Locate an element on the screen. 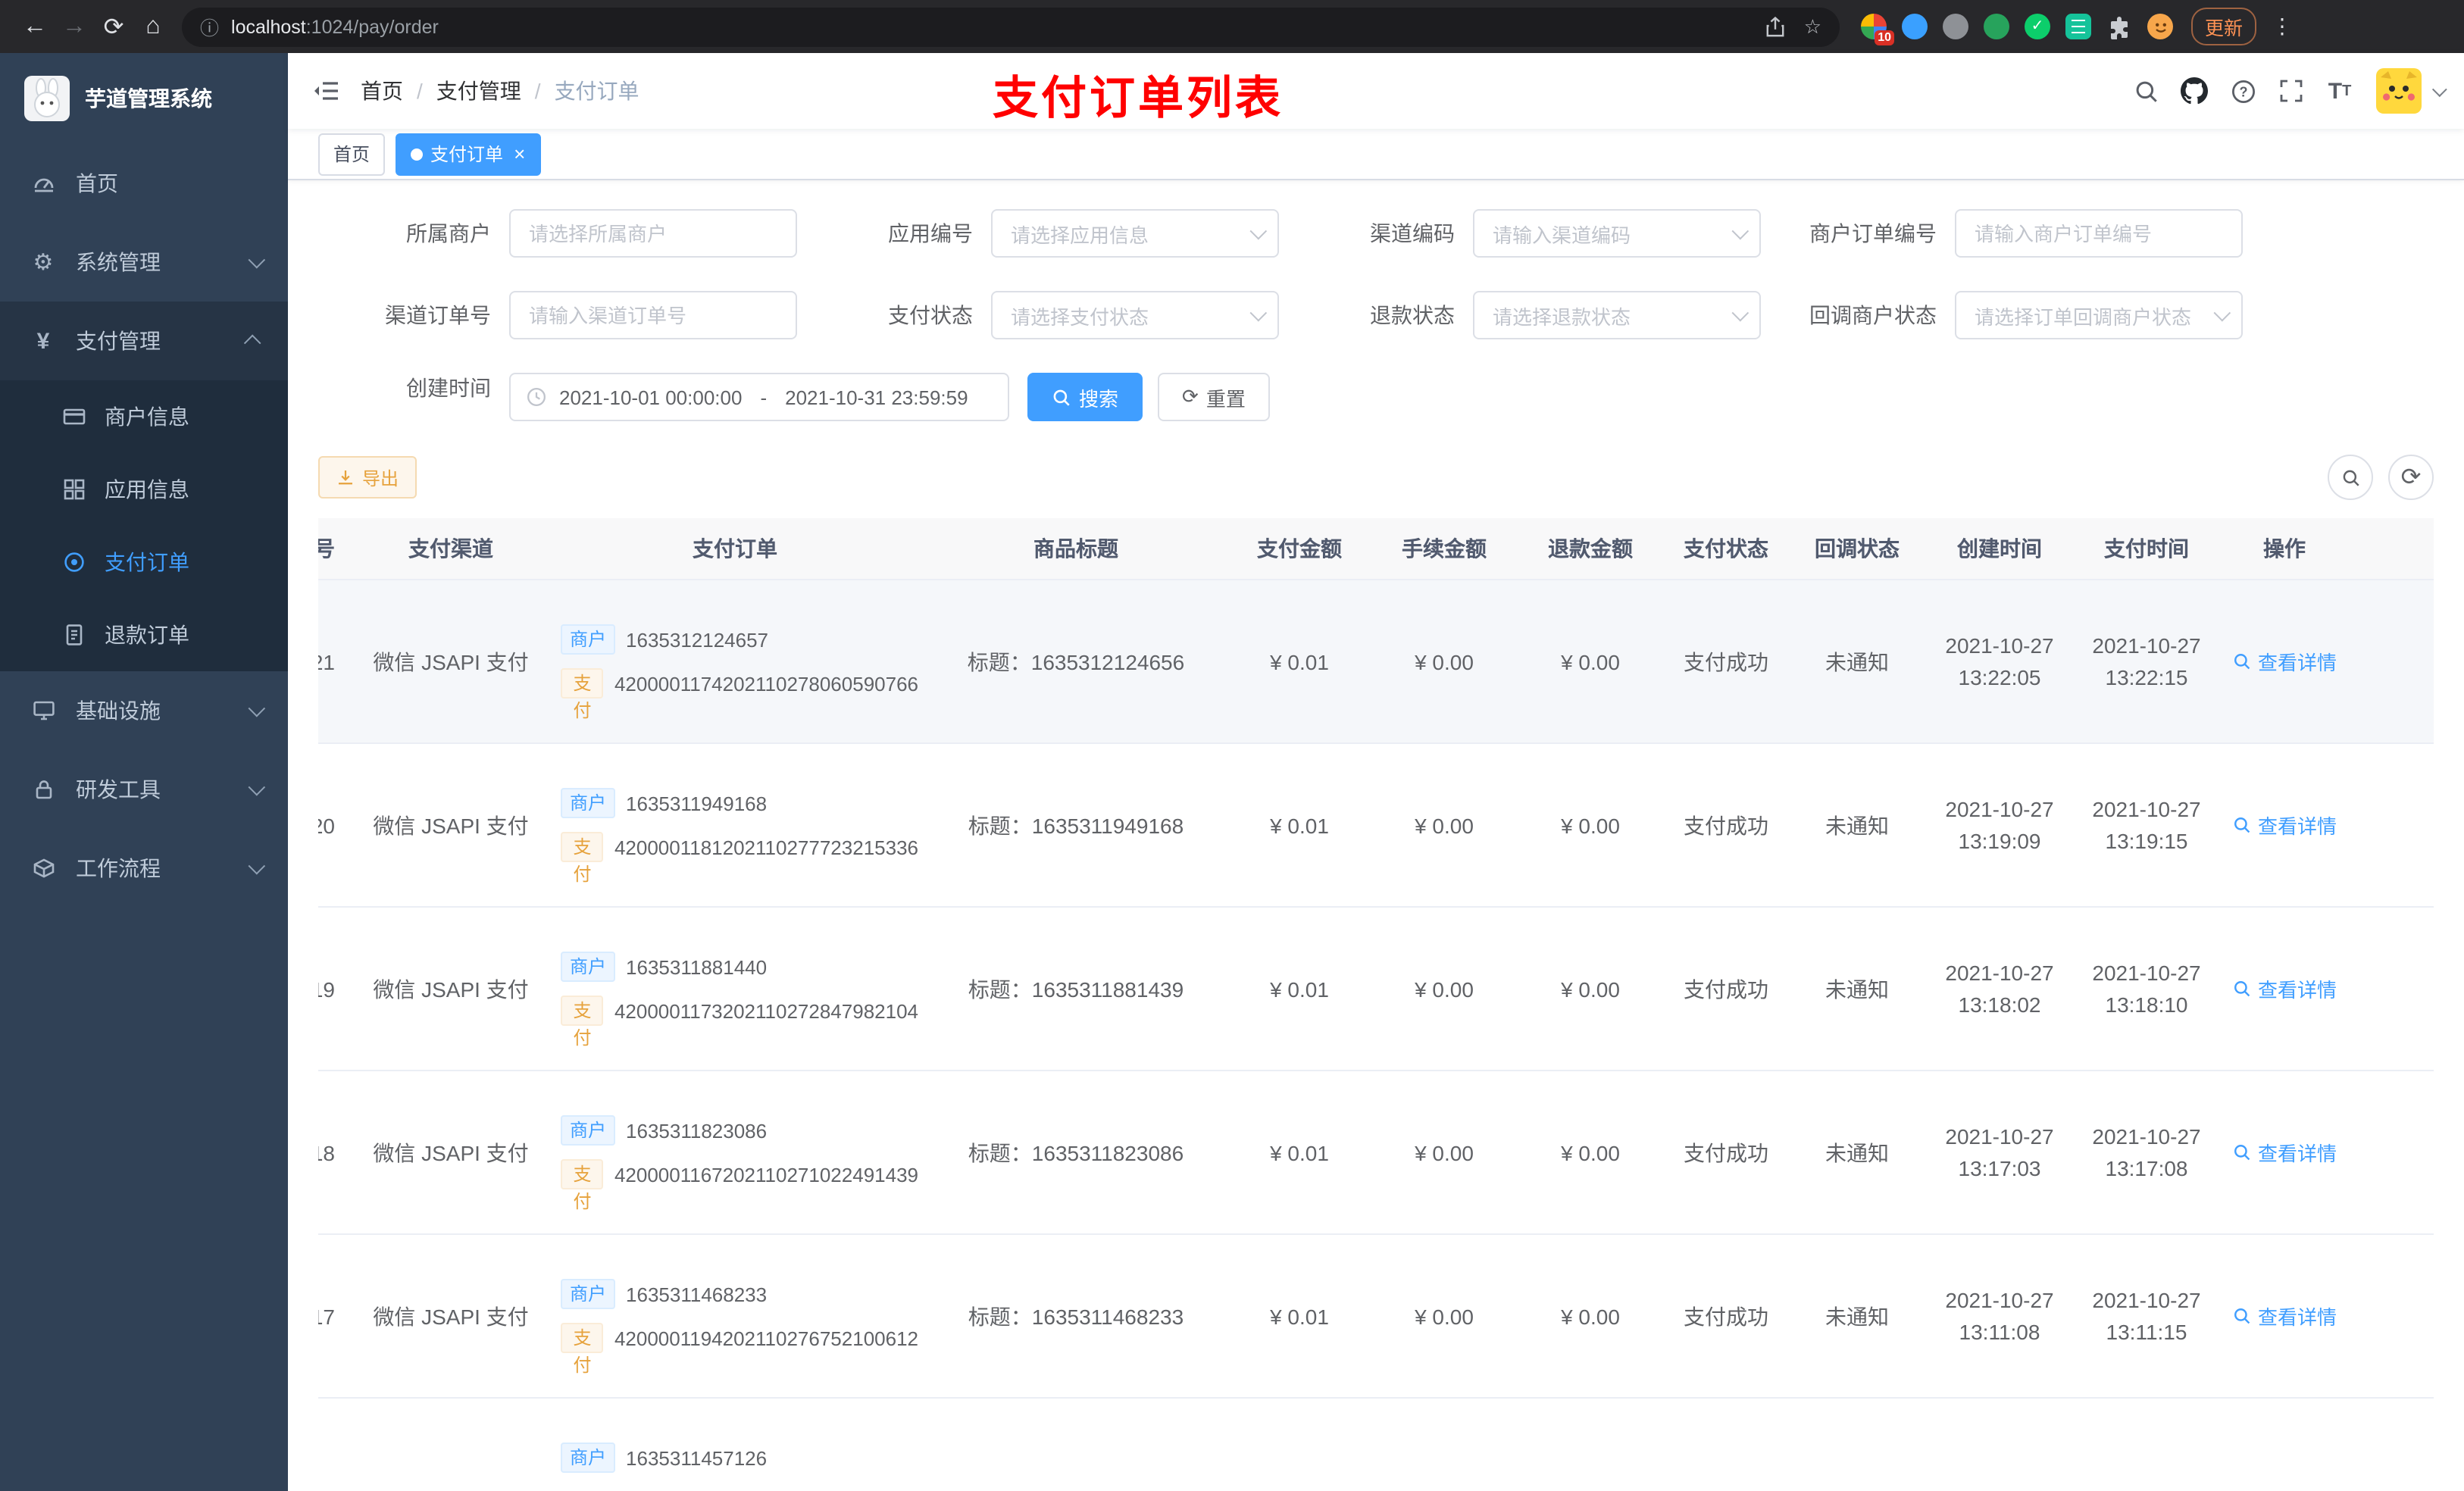  site-info-icon: ⓘ is located at coordinates (209, 26).